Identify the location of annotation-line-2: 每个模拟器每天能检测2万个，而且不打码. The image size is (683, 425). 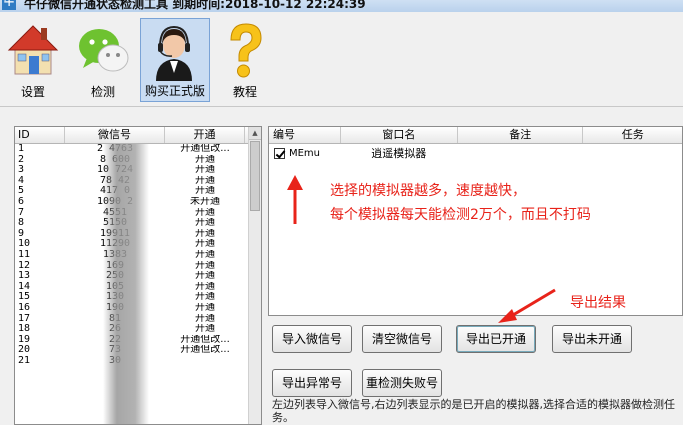
(460, 215).